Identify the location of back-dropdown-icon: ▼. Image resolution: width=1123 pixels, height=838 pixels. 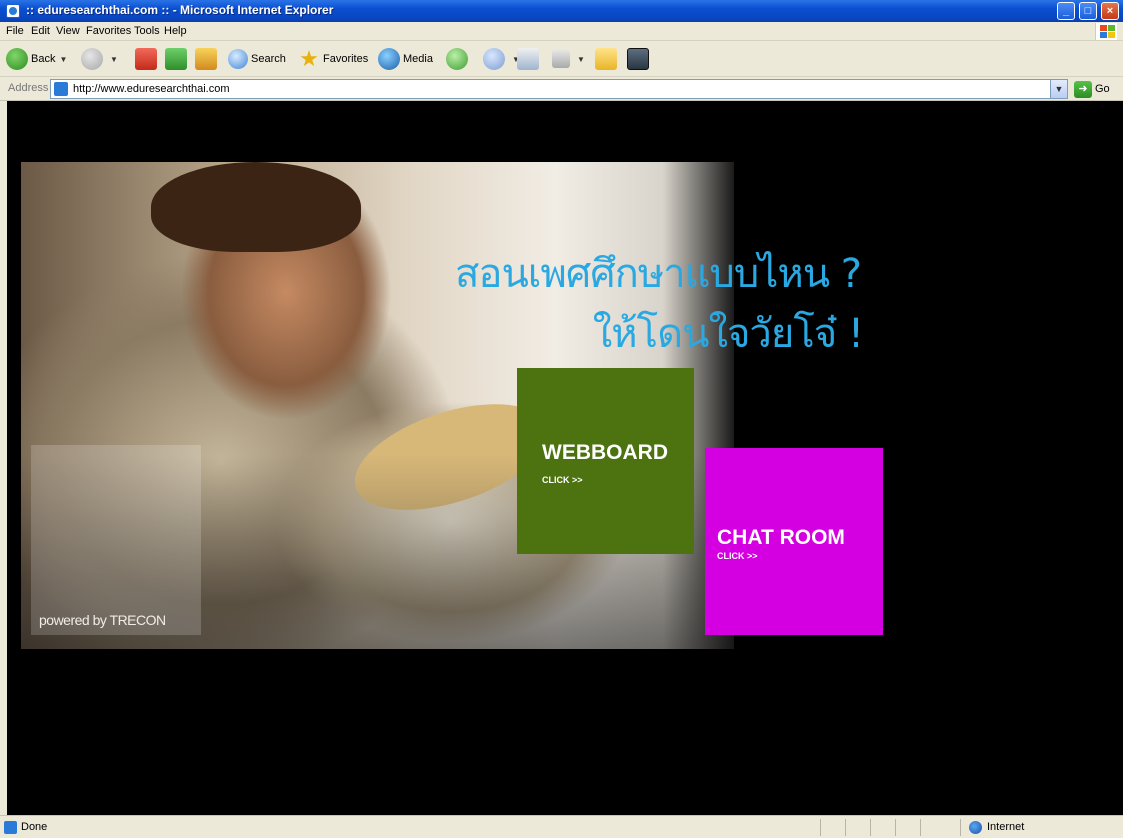
(63, 59).